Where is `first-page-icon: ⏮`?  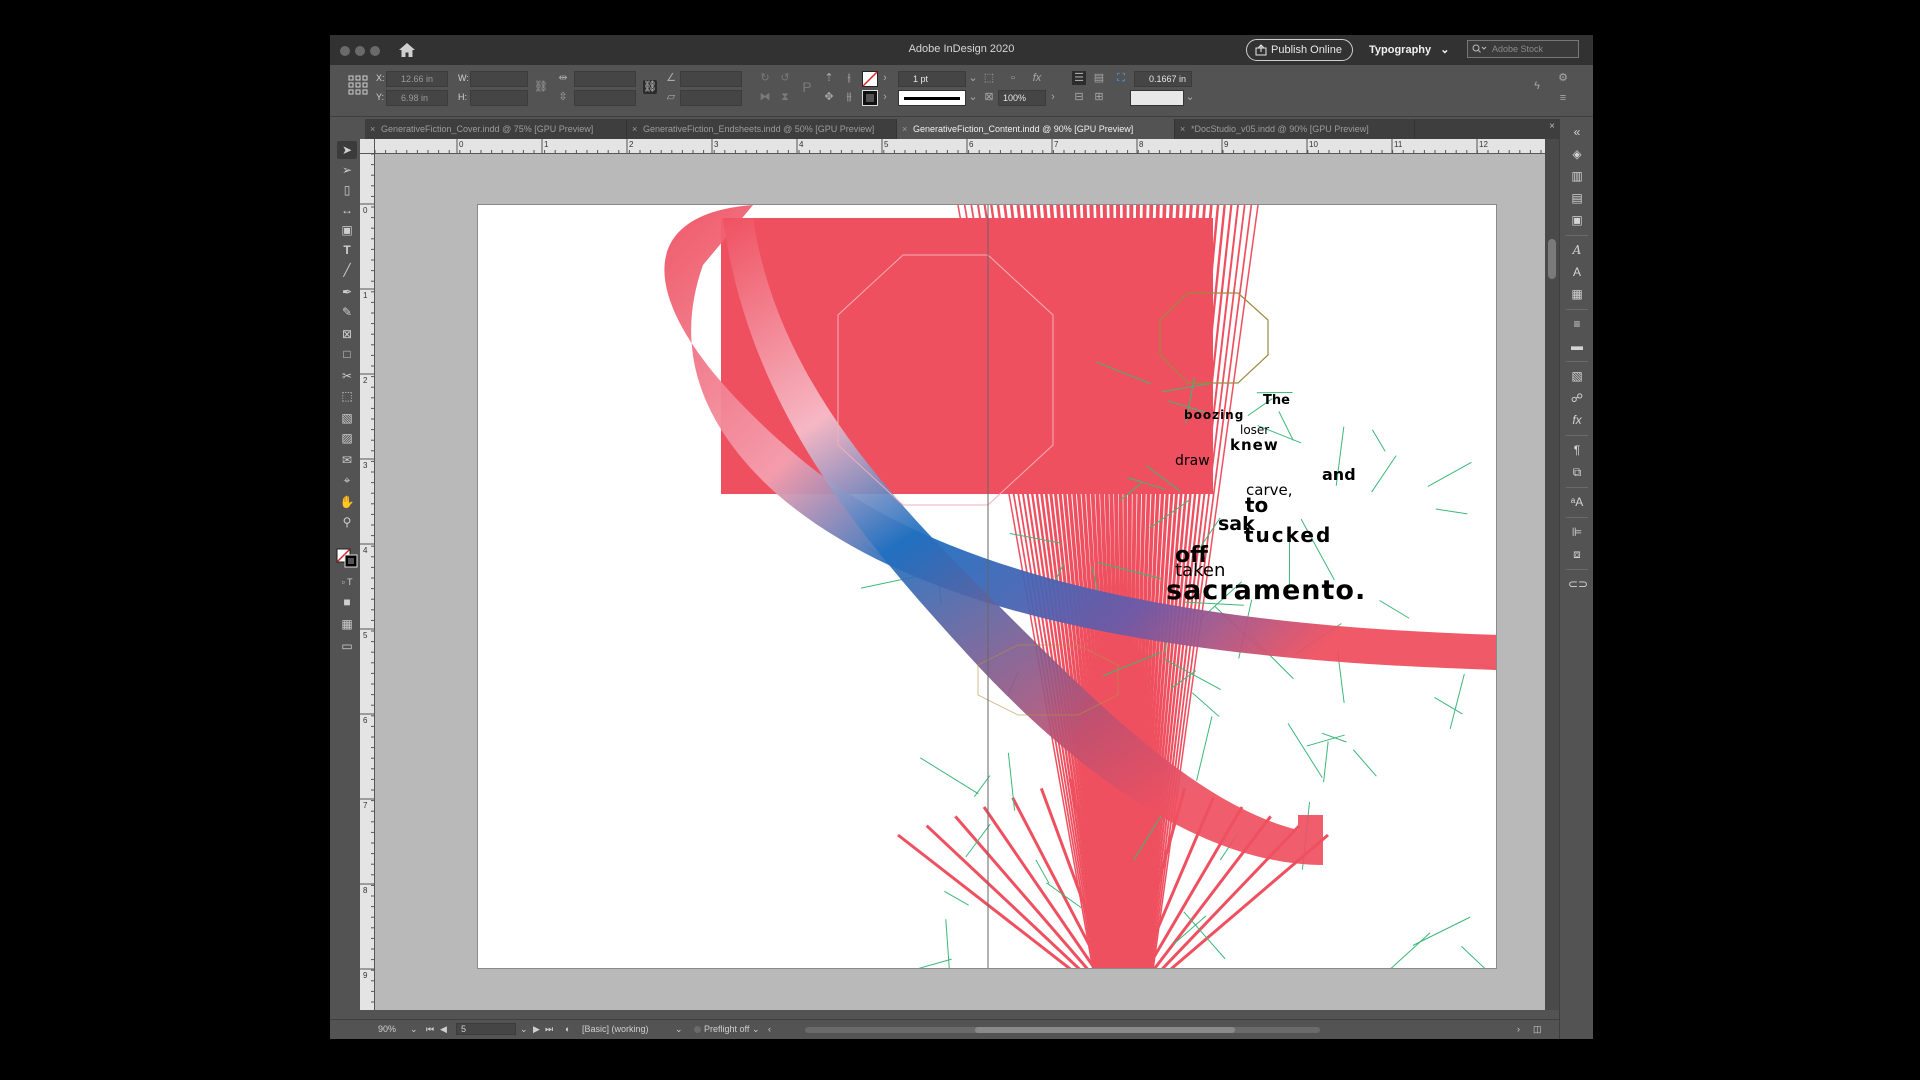 first-page-icon: ⏮ is located at coordinates (430, 1029).